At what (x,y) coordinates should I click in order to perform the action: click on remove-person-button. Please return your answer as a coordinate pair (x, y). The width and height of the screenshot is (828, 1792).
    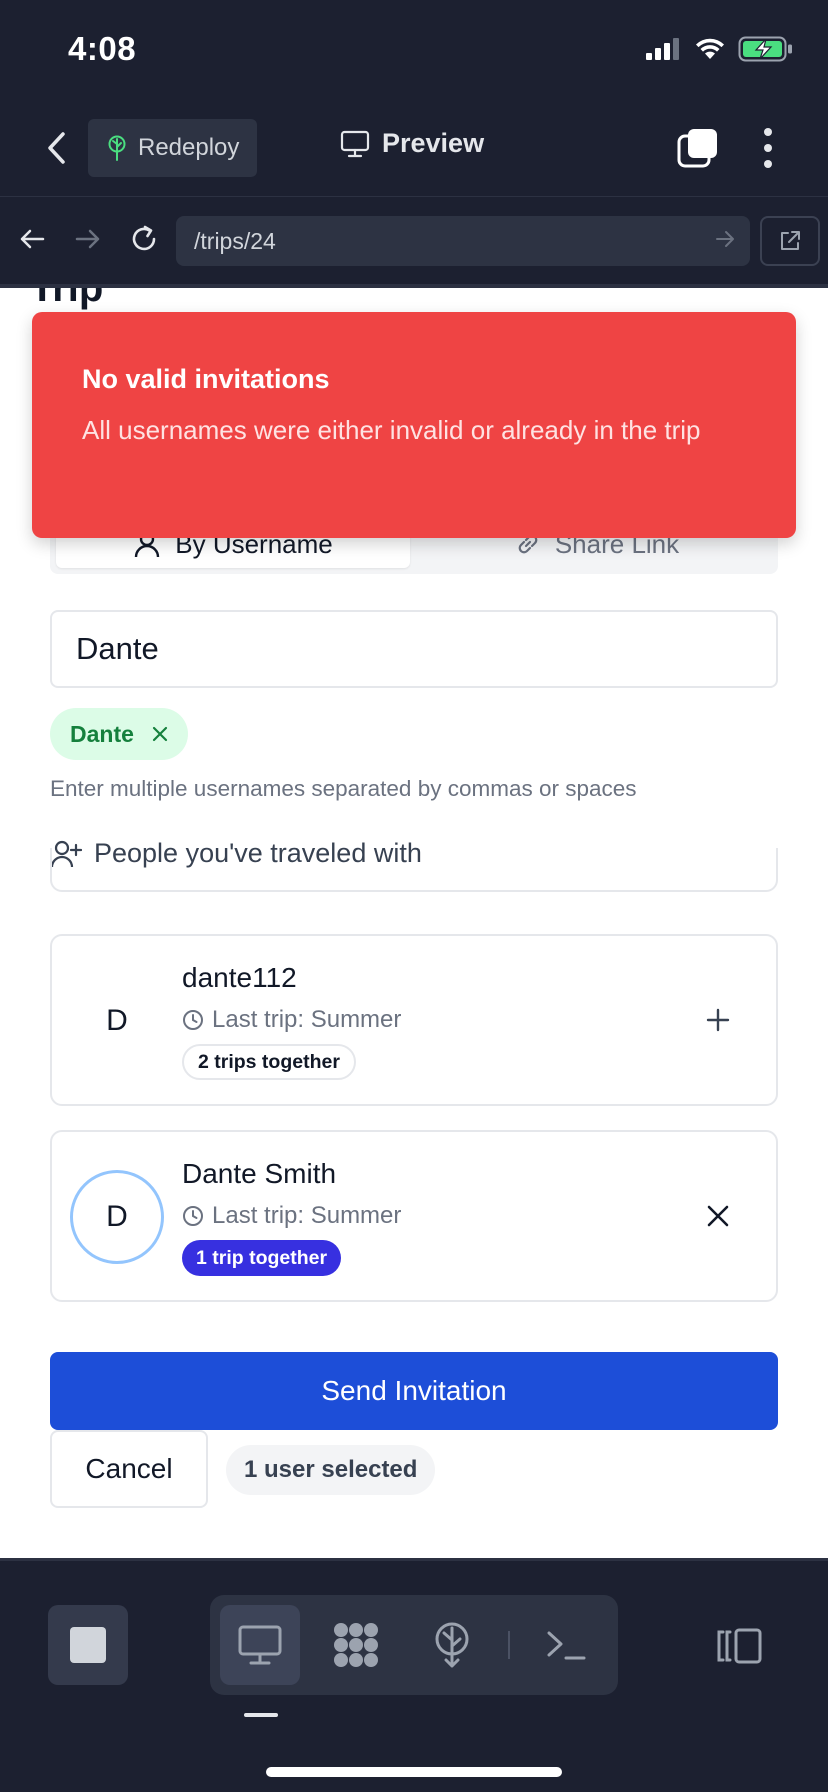
    Looking at the image, I should click on (718, 1216).